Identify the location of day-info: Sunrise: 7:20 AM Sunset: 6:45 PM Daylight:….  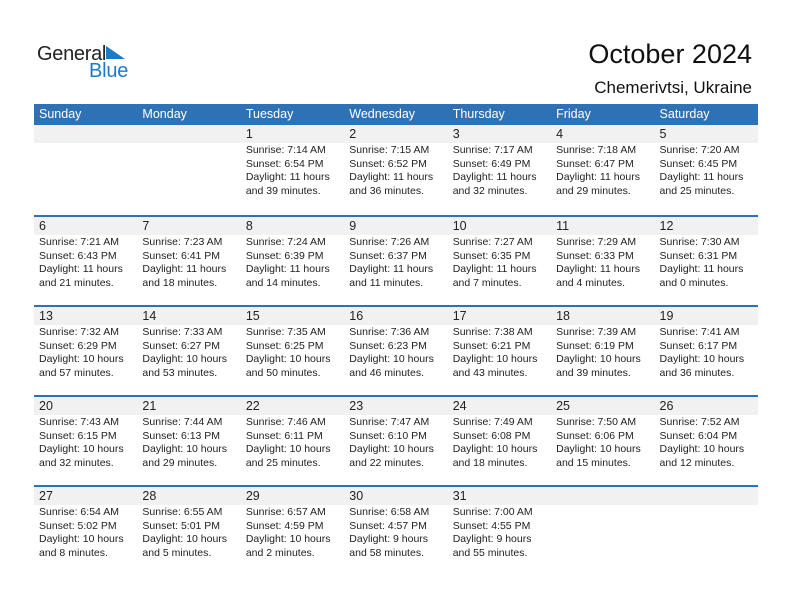
(706, 170).